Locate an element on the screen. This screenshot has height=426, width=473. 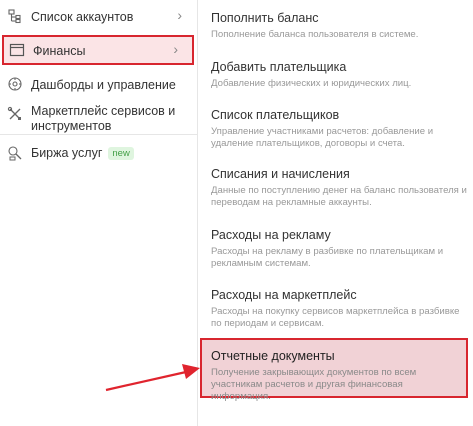
annotation-arrow is located at coordinates (152, 378).